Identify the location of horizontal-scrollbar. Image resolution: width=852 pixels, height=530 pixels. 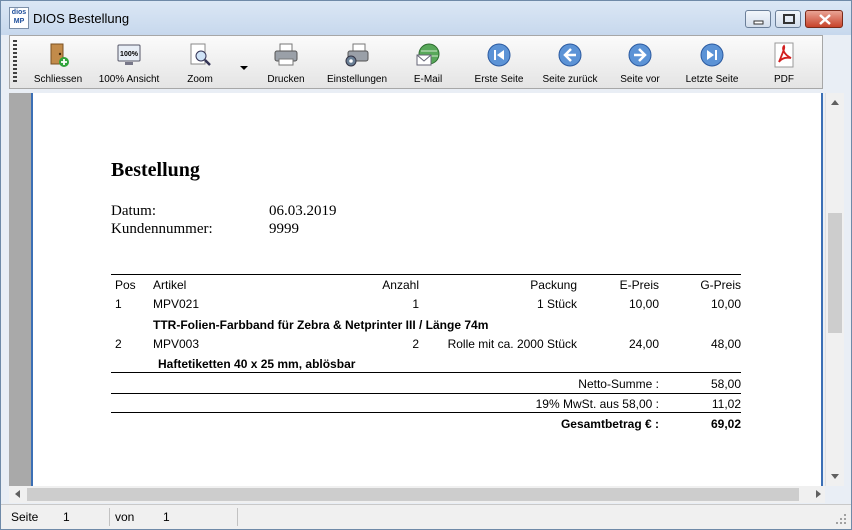
(417, 494).